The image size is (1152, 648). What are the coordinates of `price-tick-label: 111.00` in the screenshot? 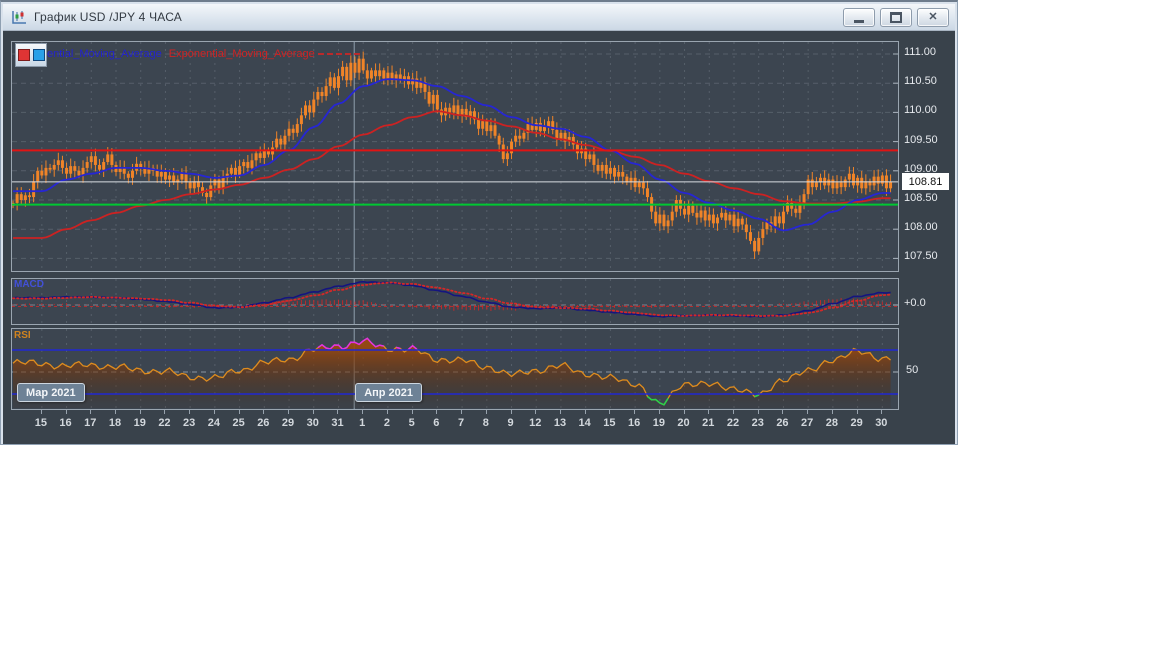 It's located at (920, 52).